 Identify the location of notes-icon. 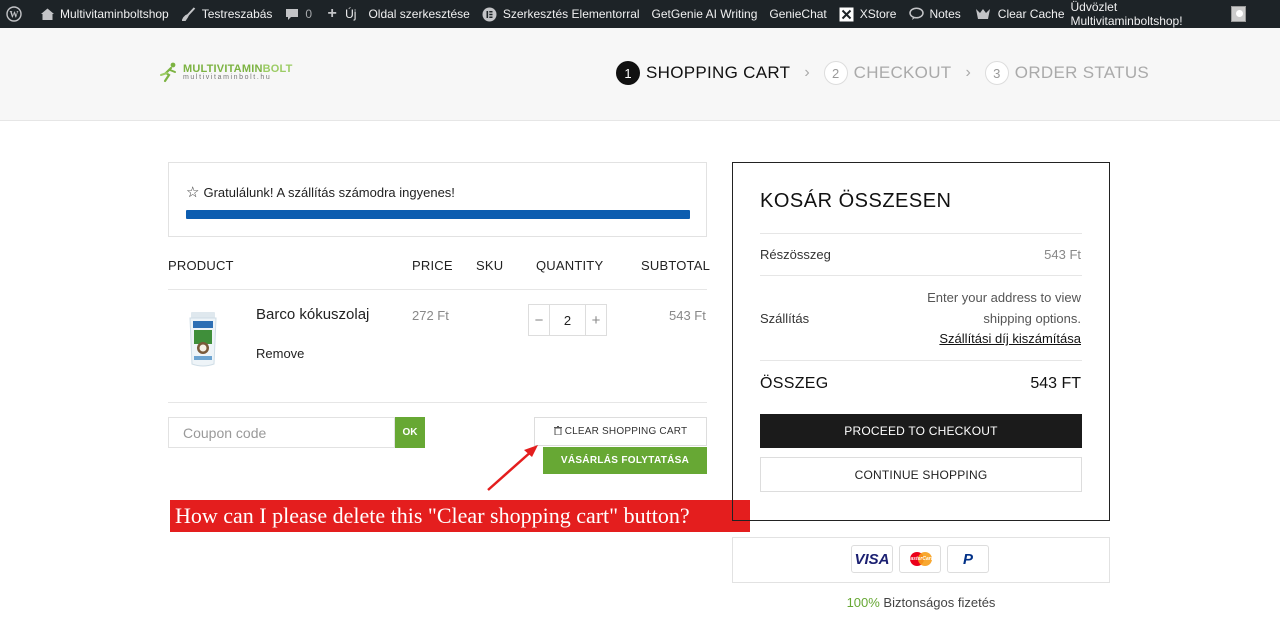
(916, 14).